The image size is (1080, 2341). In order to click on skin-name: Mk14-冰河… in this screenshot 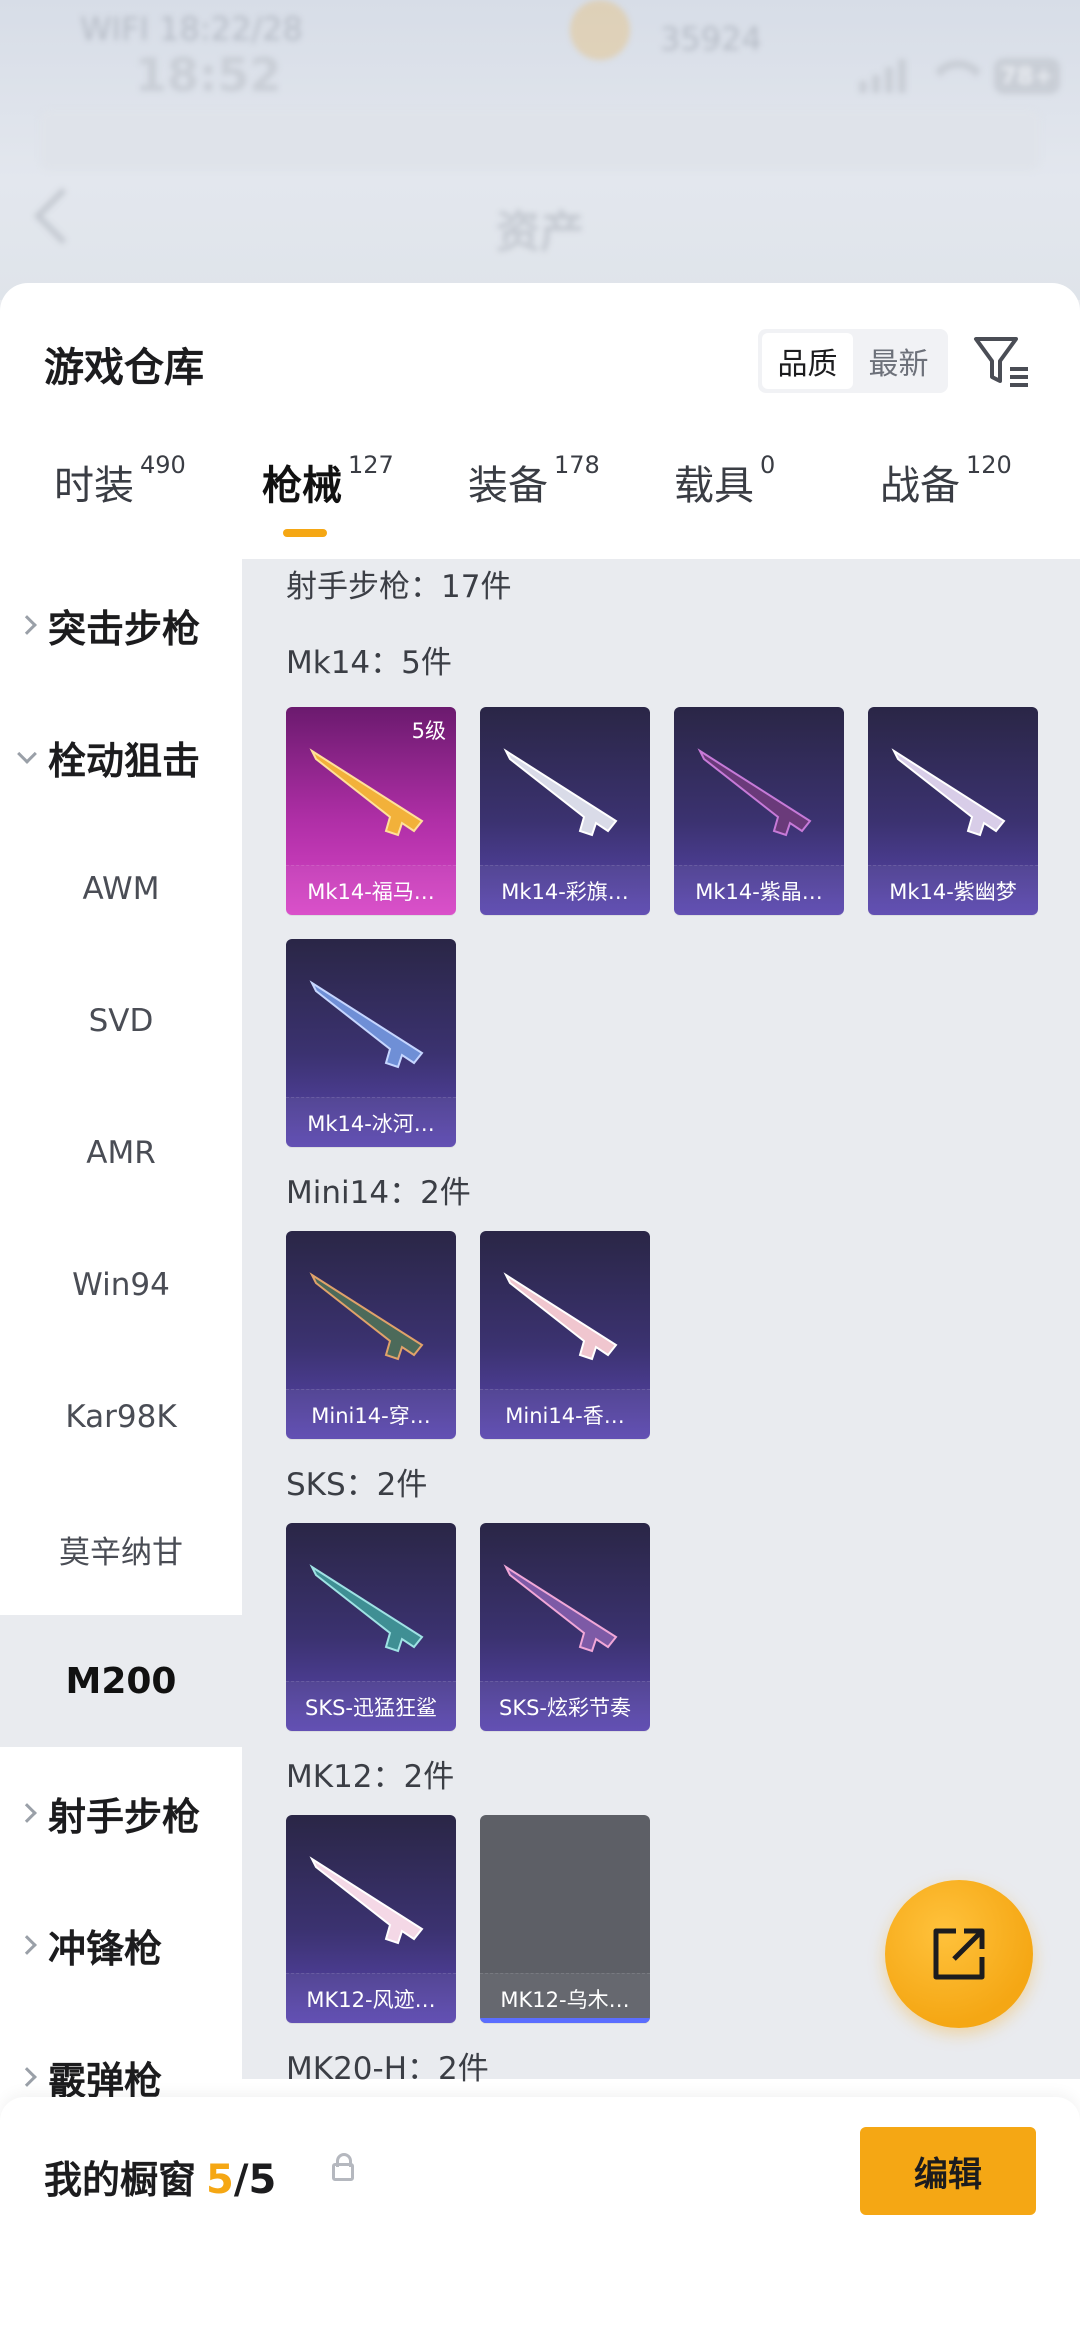, I will do `click(371, 1122)`.